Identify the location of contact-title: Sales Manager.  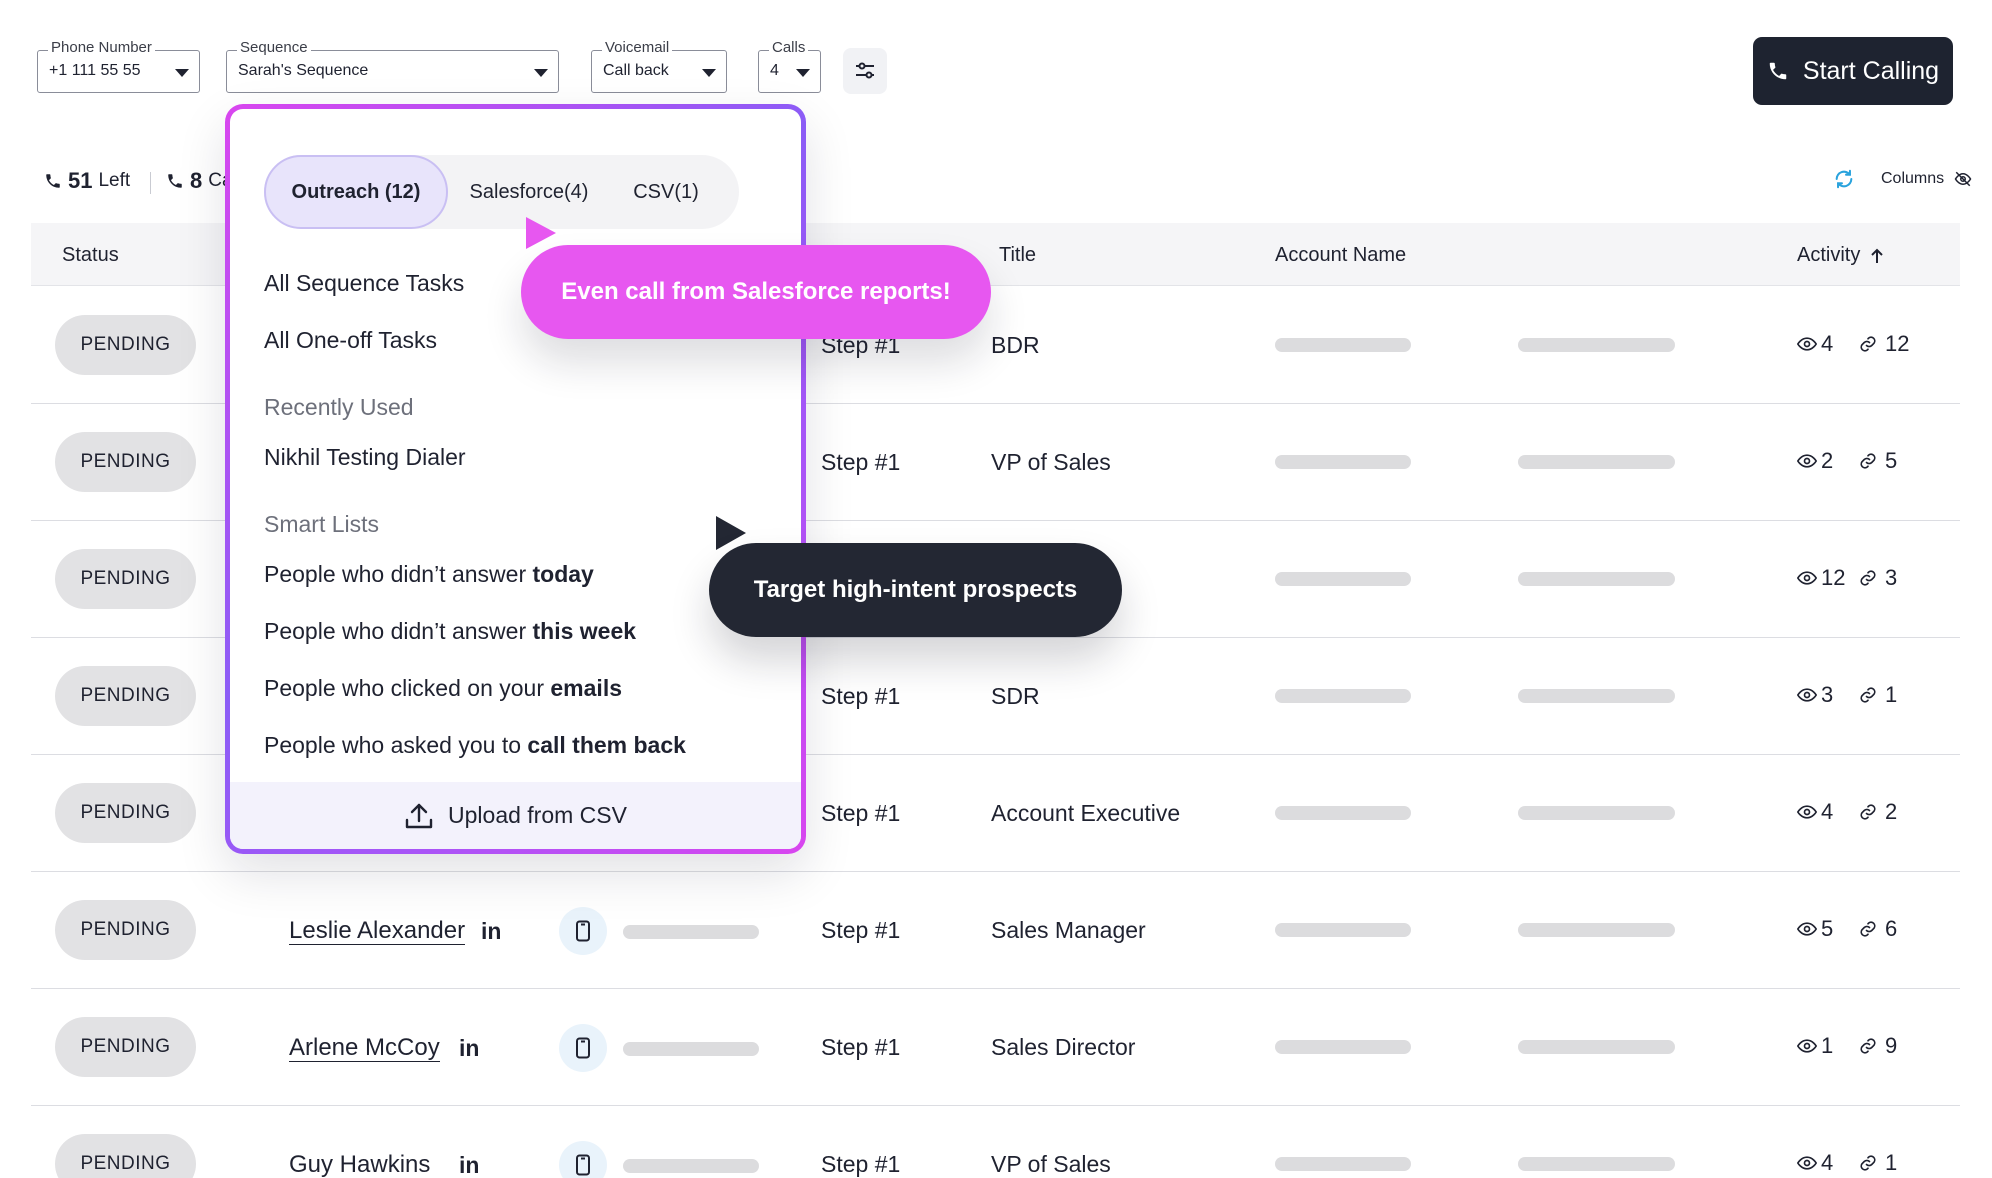
(1068, 930).